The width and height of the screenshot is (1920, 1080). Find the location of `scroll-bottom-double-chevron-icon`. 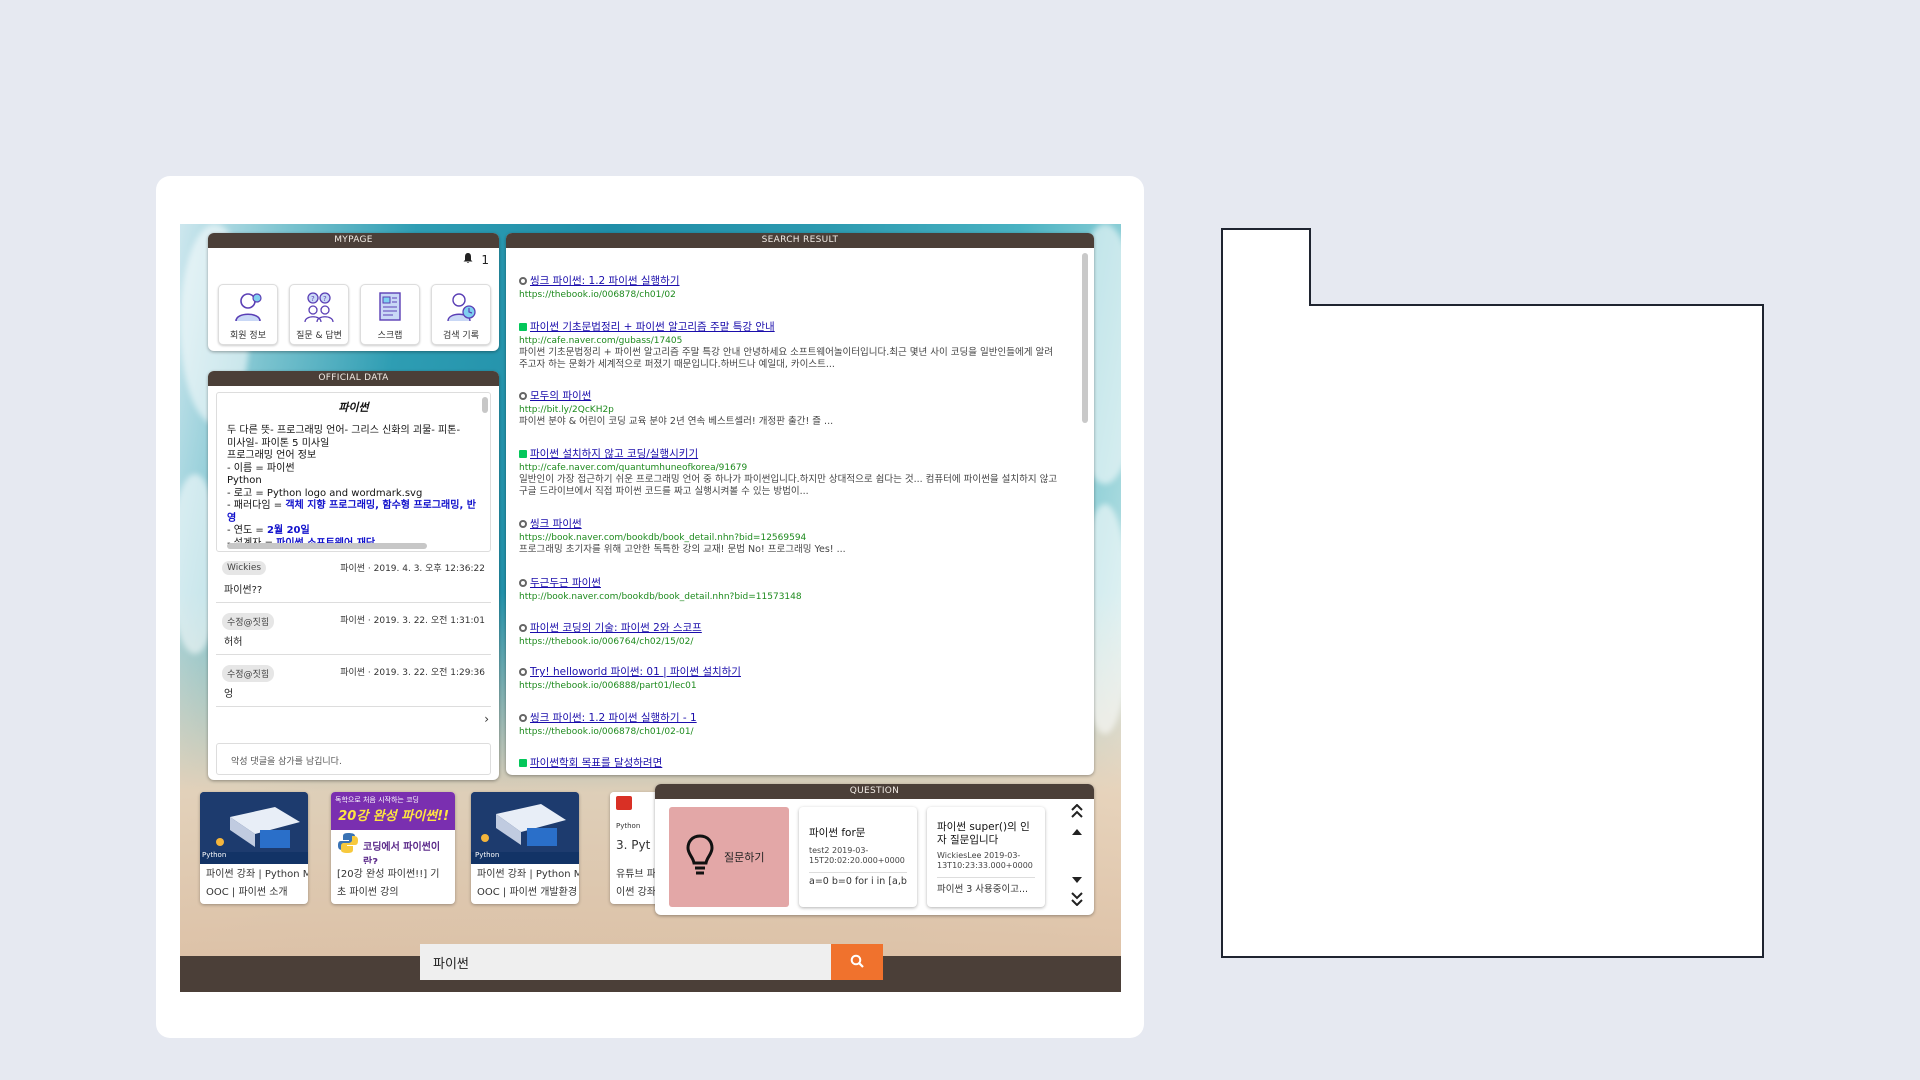

scroll-bottom-double-chevron-icon is located at coordinates (1077, 900).